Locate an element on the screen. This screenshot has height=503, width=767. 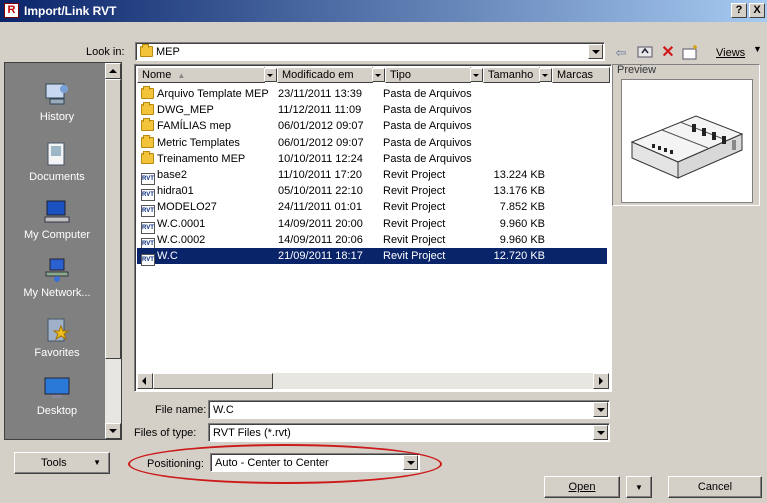
column-header-modificado-dropdown is located at coordinates (378, 75).